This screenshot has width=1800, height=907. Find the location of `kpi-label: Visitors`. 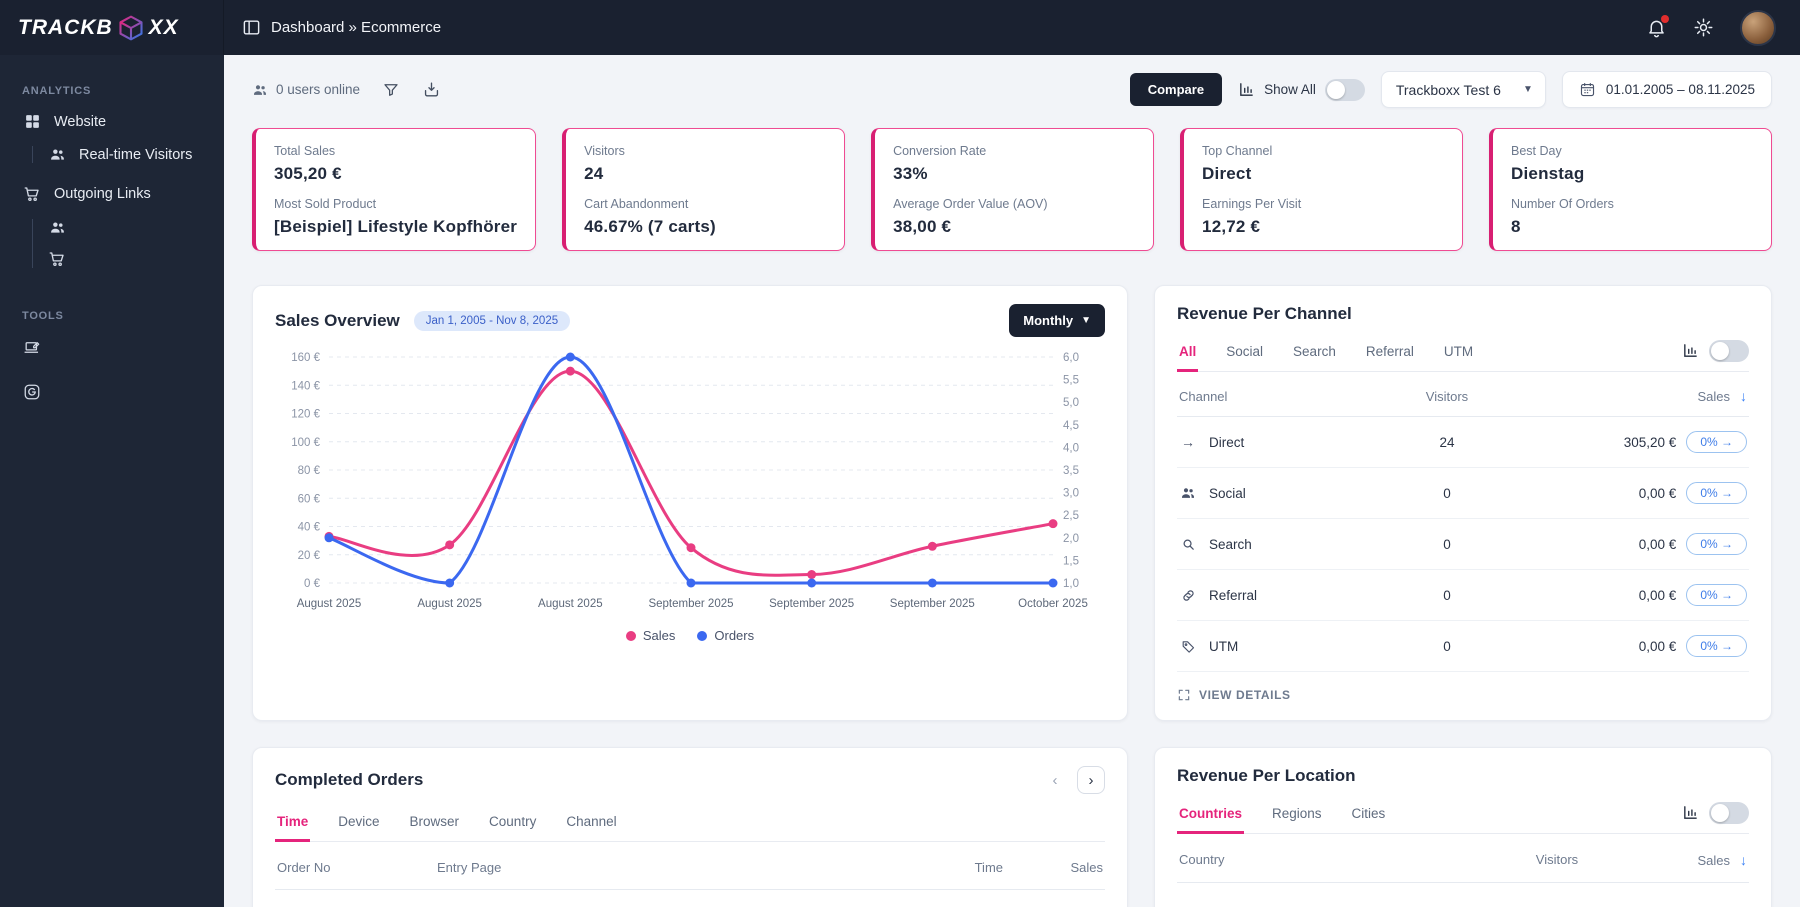

kpi-label: Visitors is located at coordinates (604, 151).